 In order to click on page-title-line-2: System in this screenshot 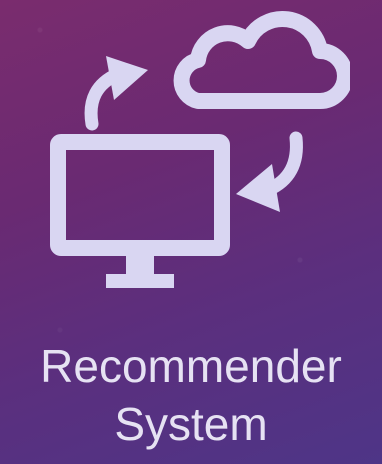, I will do `click(191, 424)`.